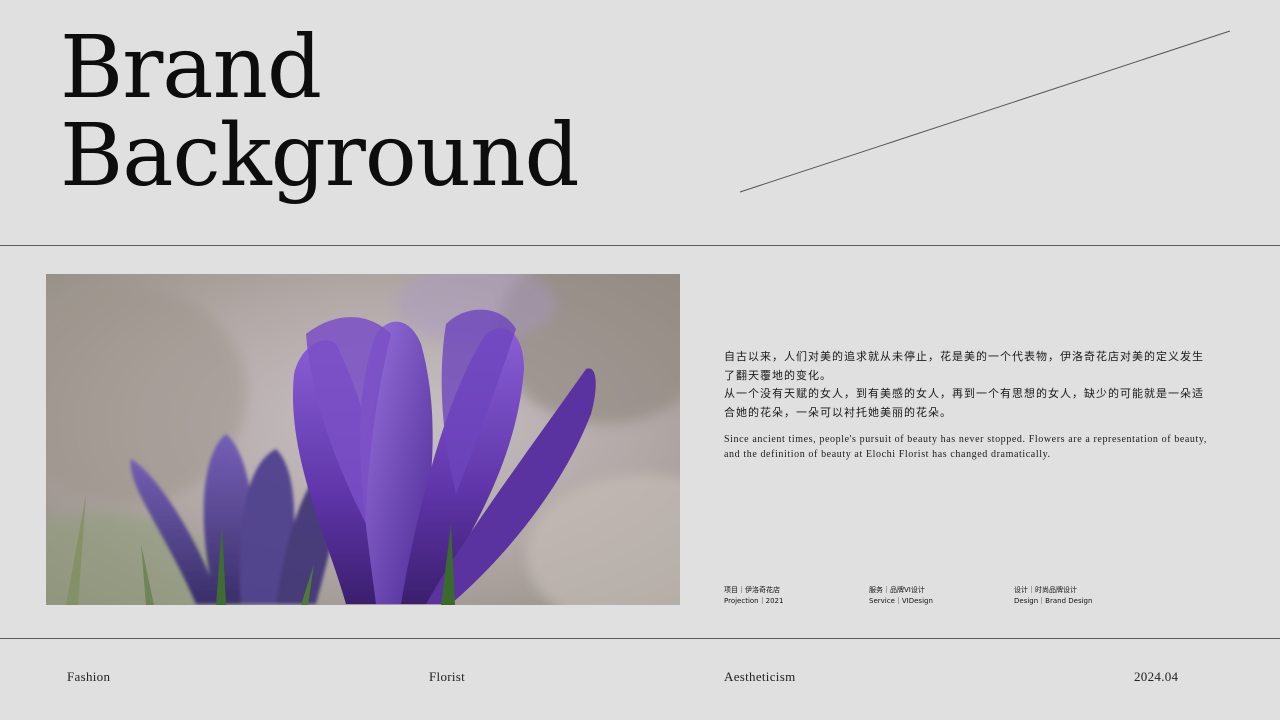 Image resolution: width=1280 pixels, height=720 pixels. What do you see at coordinates (752, 590) in the screenshot?
I see `meta-project-cn: 项目｜伊洛奇花店` at bounding box center [752, 590].